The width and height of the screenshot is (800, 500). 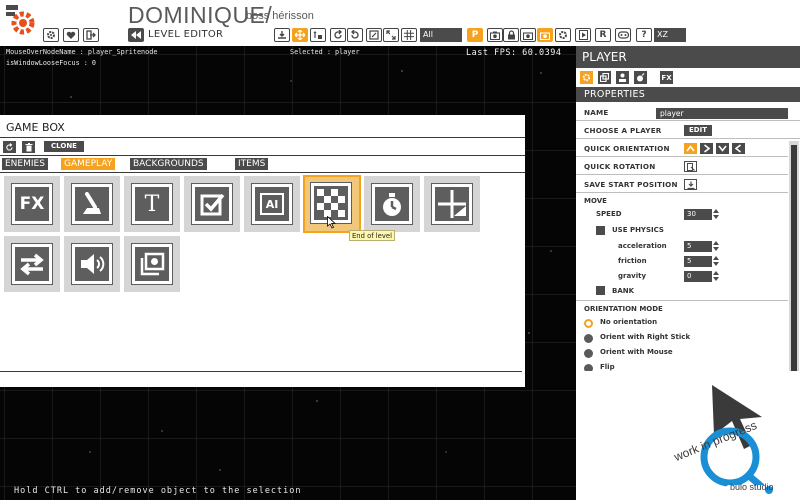 What do you see at coordinates (318, 35) in the screenshot?
I see `scale-icon` at bounding box center [318, 35].